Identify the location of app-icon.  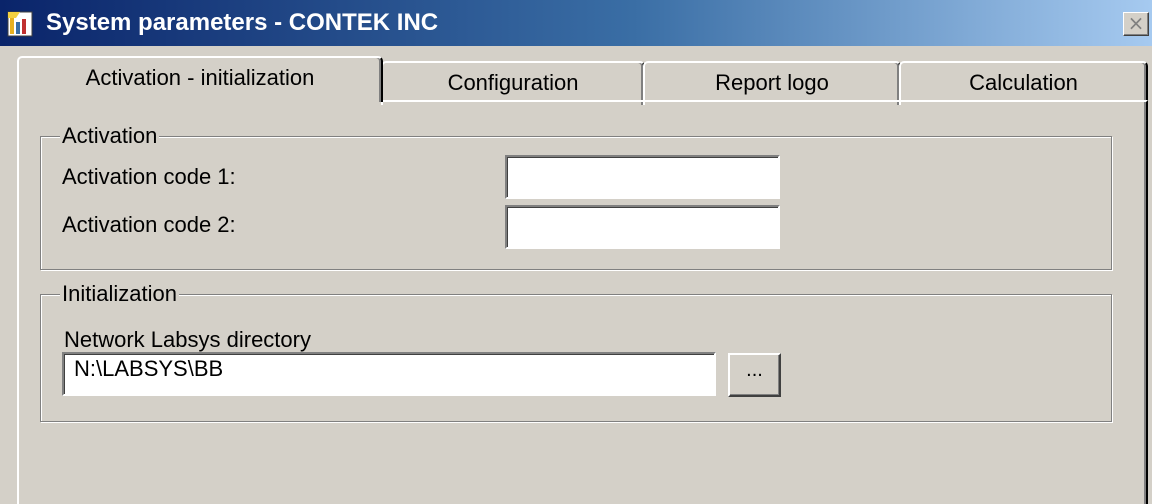
(20, 24).